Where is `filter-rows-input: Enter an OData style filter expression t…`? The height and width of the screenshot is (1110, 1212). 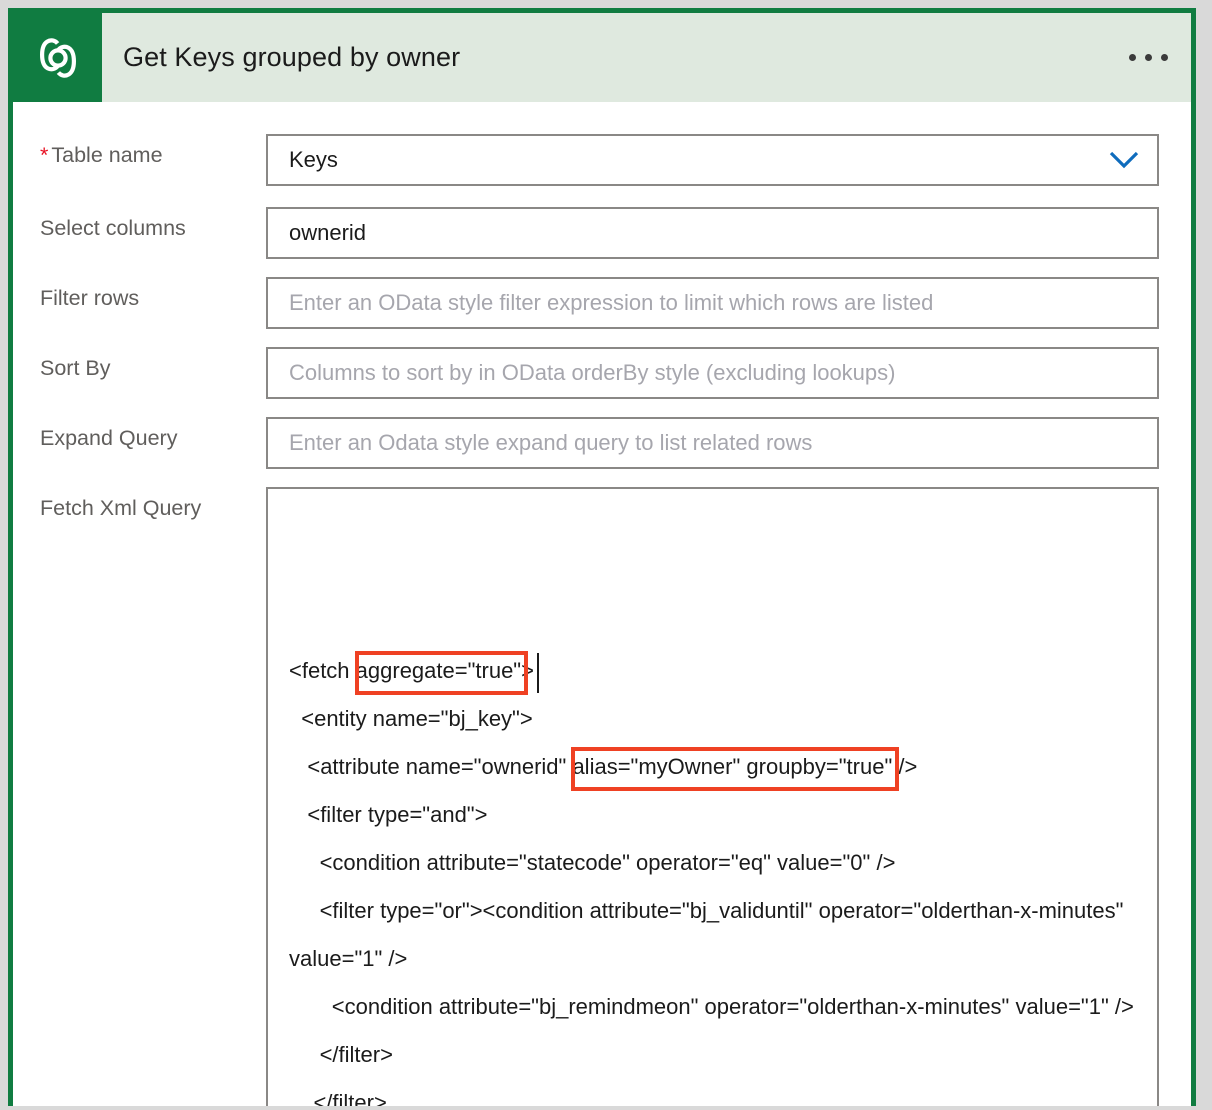 filter-rows-input: Enter an OData style filter expression t… is located at coordinates (712, 303).